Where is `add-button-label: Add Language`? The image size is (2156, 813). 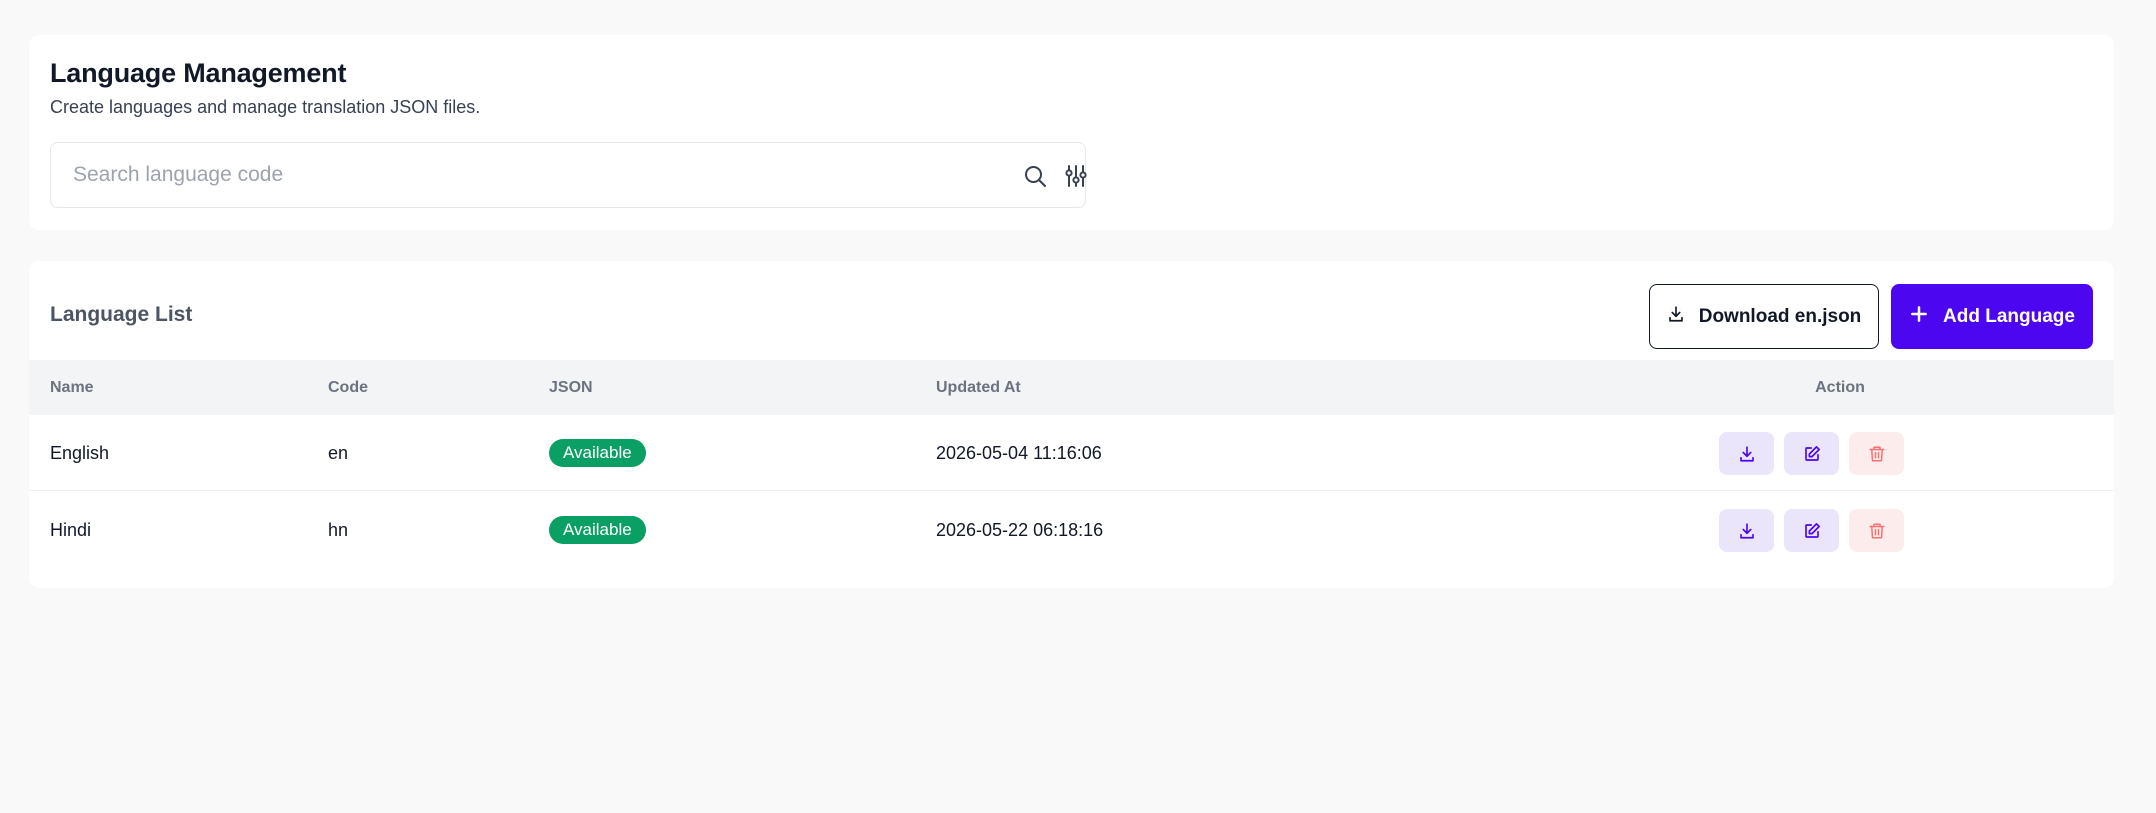
add-button-label: Add Language is located at coordinates (2009, 316).